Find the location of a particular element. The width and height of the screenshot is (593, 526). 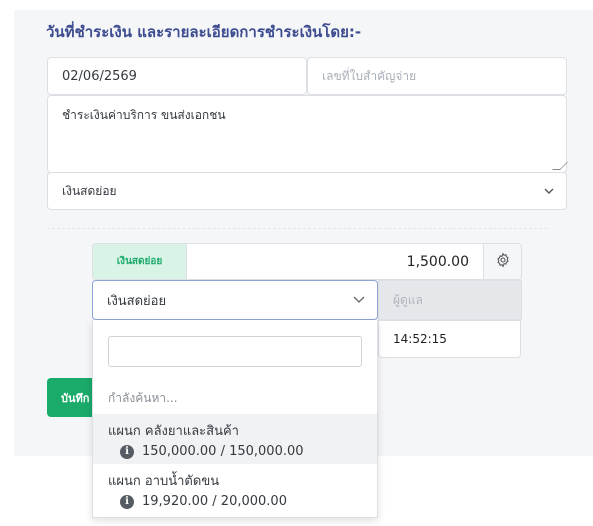

owner-placeholder: ผู้ดูแล is located at coordinates (408, 299).